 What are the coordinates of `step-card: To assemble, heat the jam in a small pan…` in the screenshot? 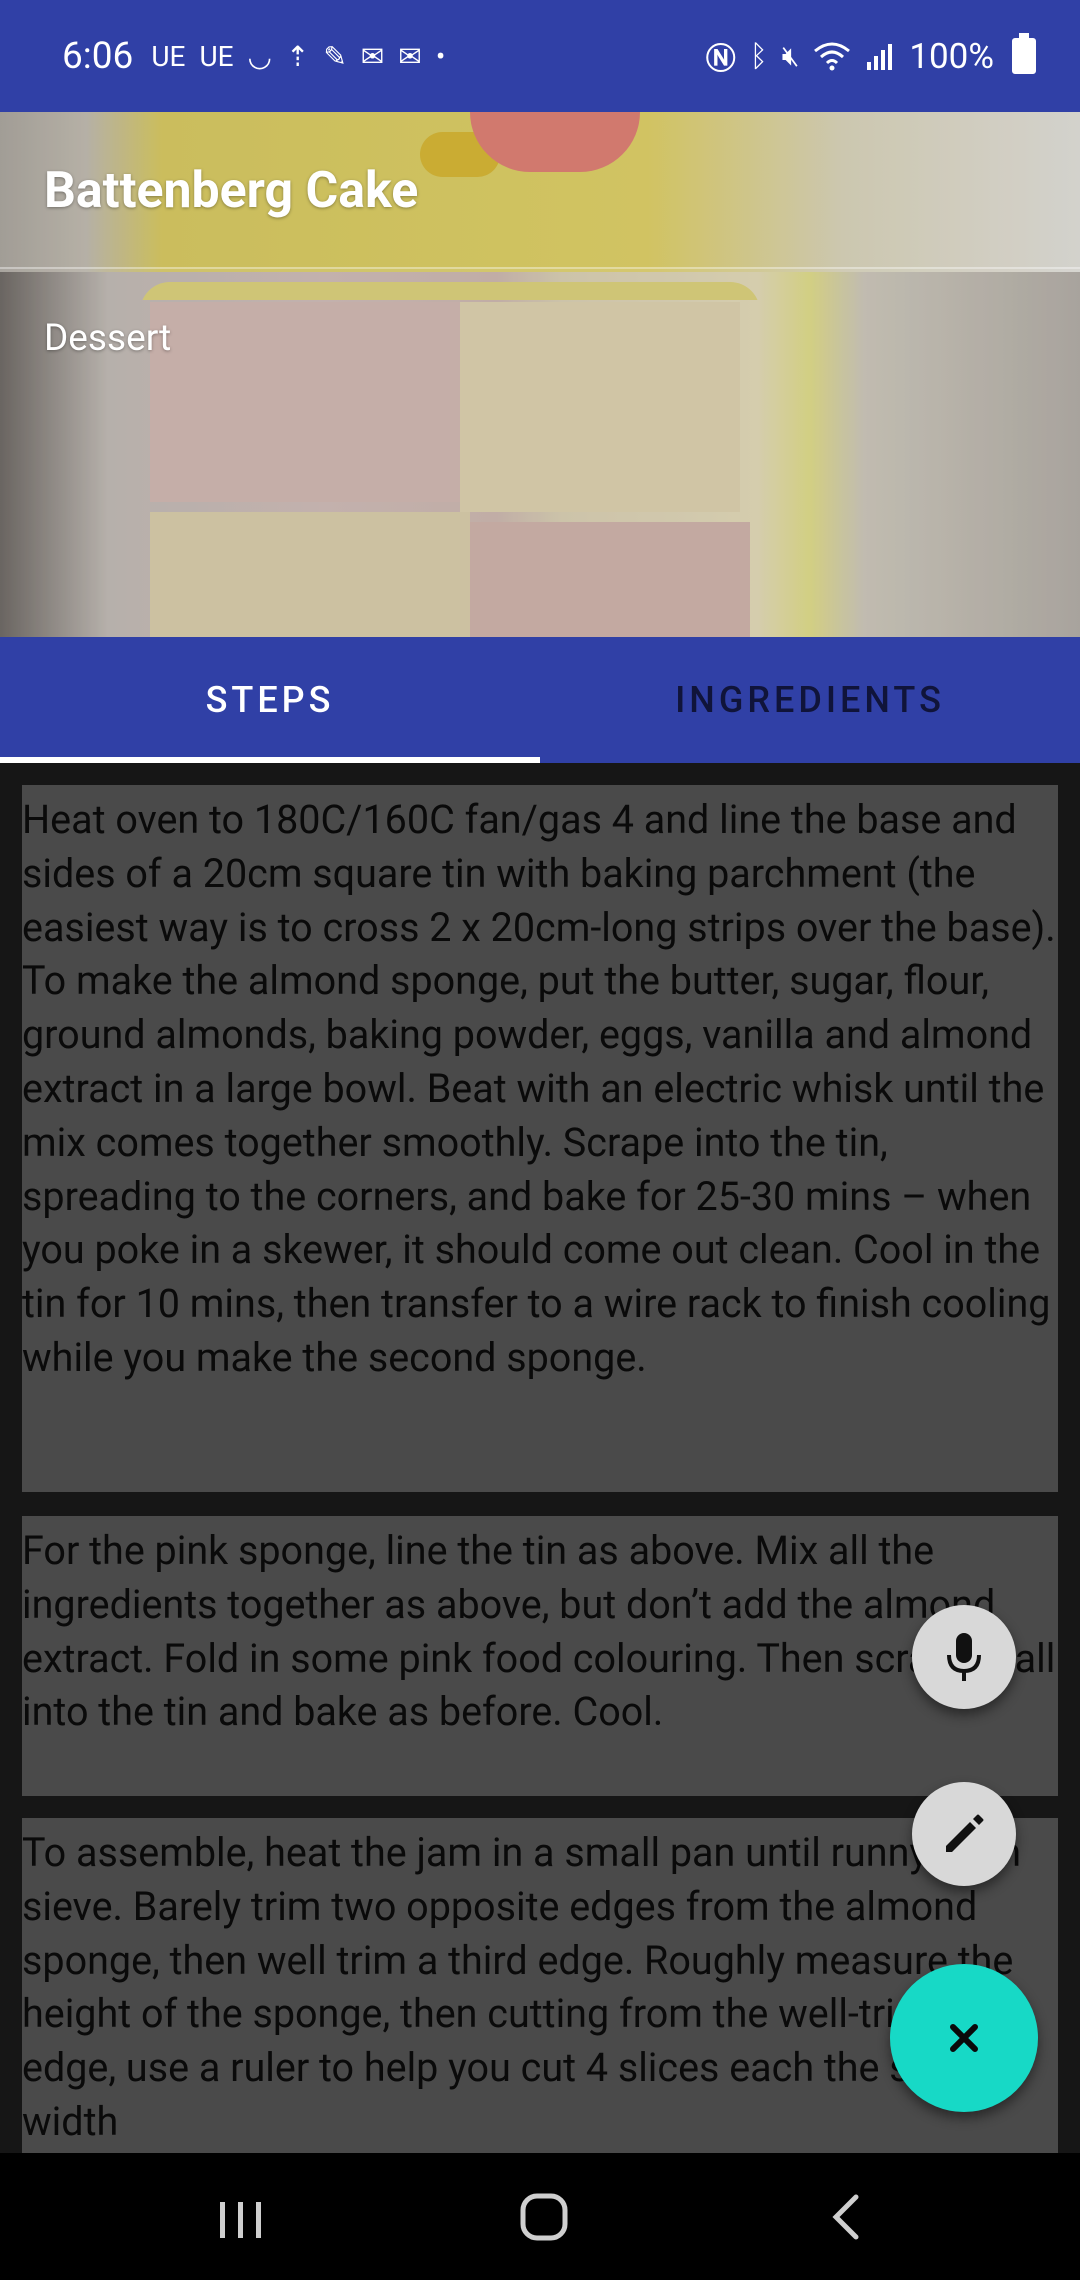 It's located at (540, 1985).